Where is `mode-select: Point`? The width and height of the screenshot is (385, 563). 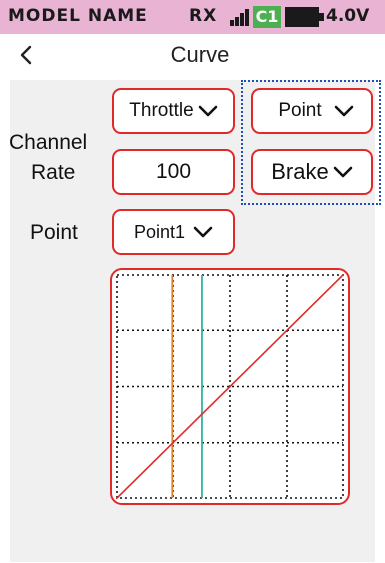
mode-select: Point is located at coordinates (312, 111).